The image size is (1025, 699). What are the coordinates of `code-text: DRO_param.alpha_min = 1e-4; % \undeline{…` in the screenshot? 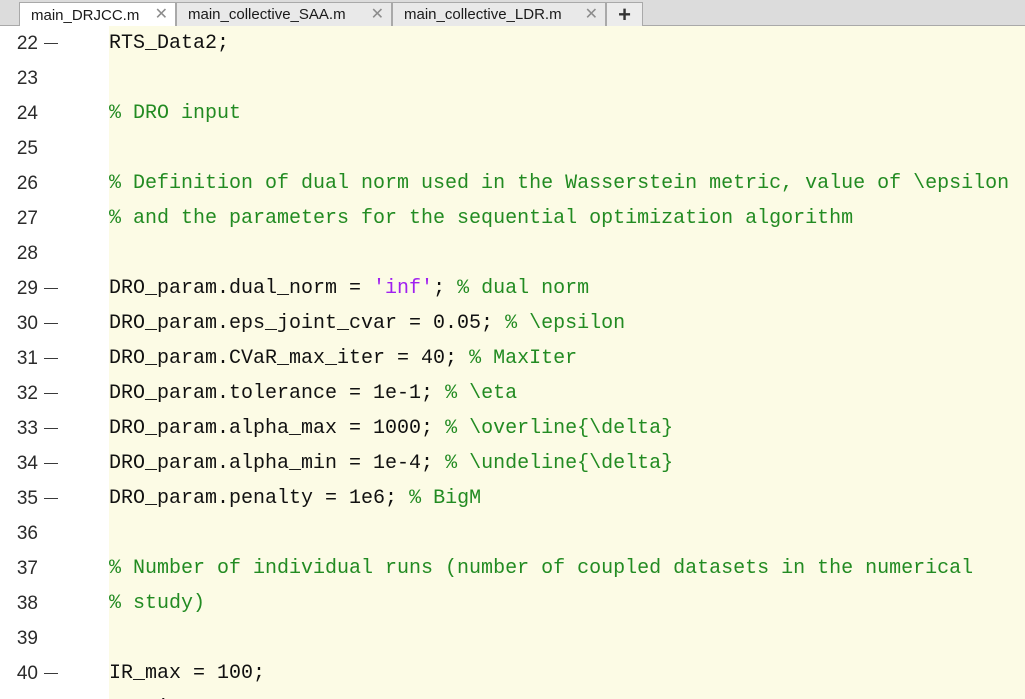 It's located at (391, 463).